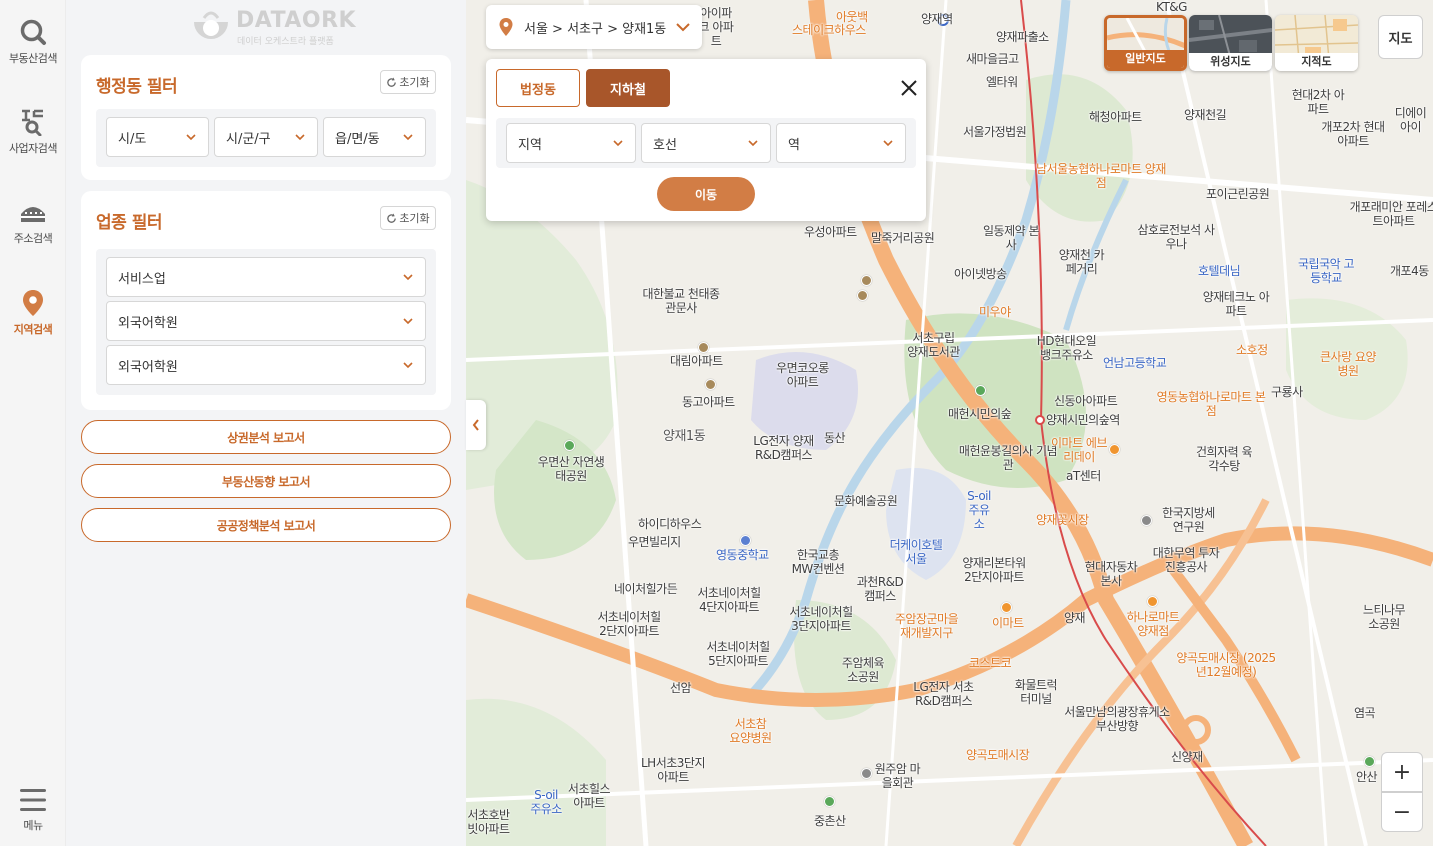 The width and height of the screenshot is (1433, 846). What do you see at coordinates (863, 670) in the screenshot?
I see `map-label: 주암체육 소공원` at bounding box center [863, 670].